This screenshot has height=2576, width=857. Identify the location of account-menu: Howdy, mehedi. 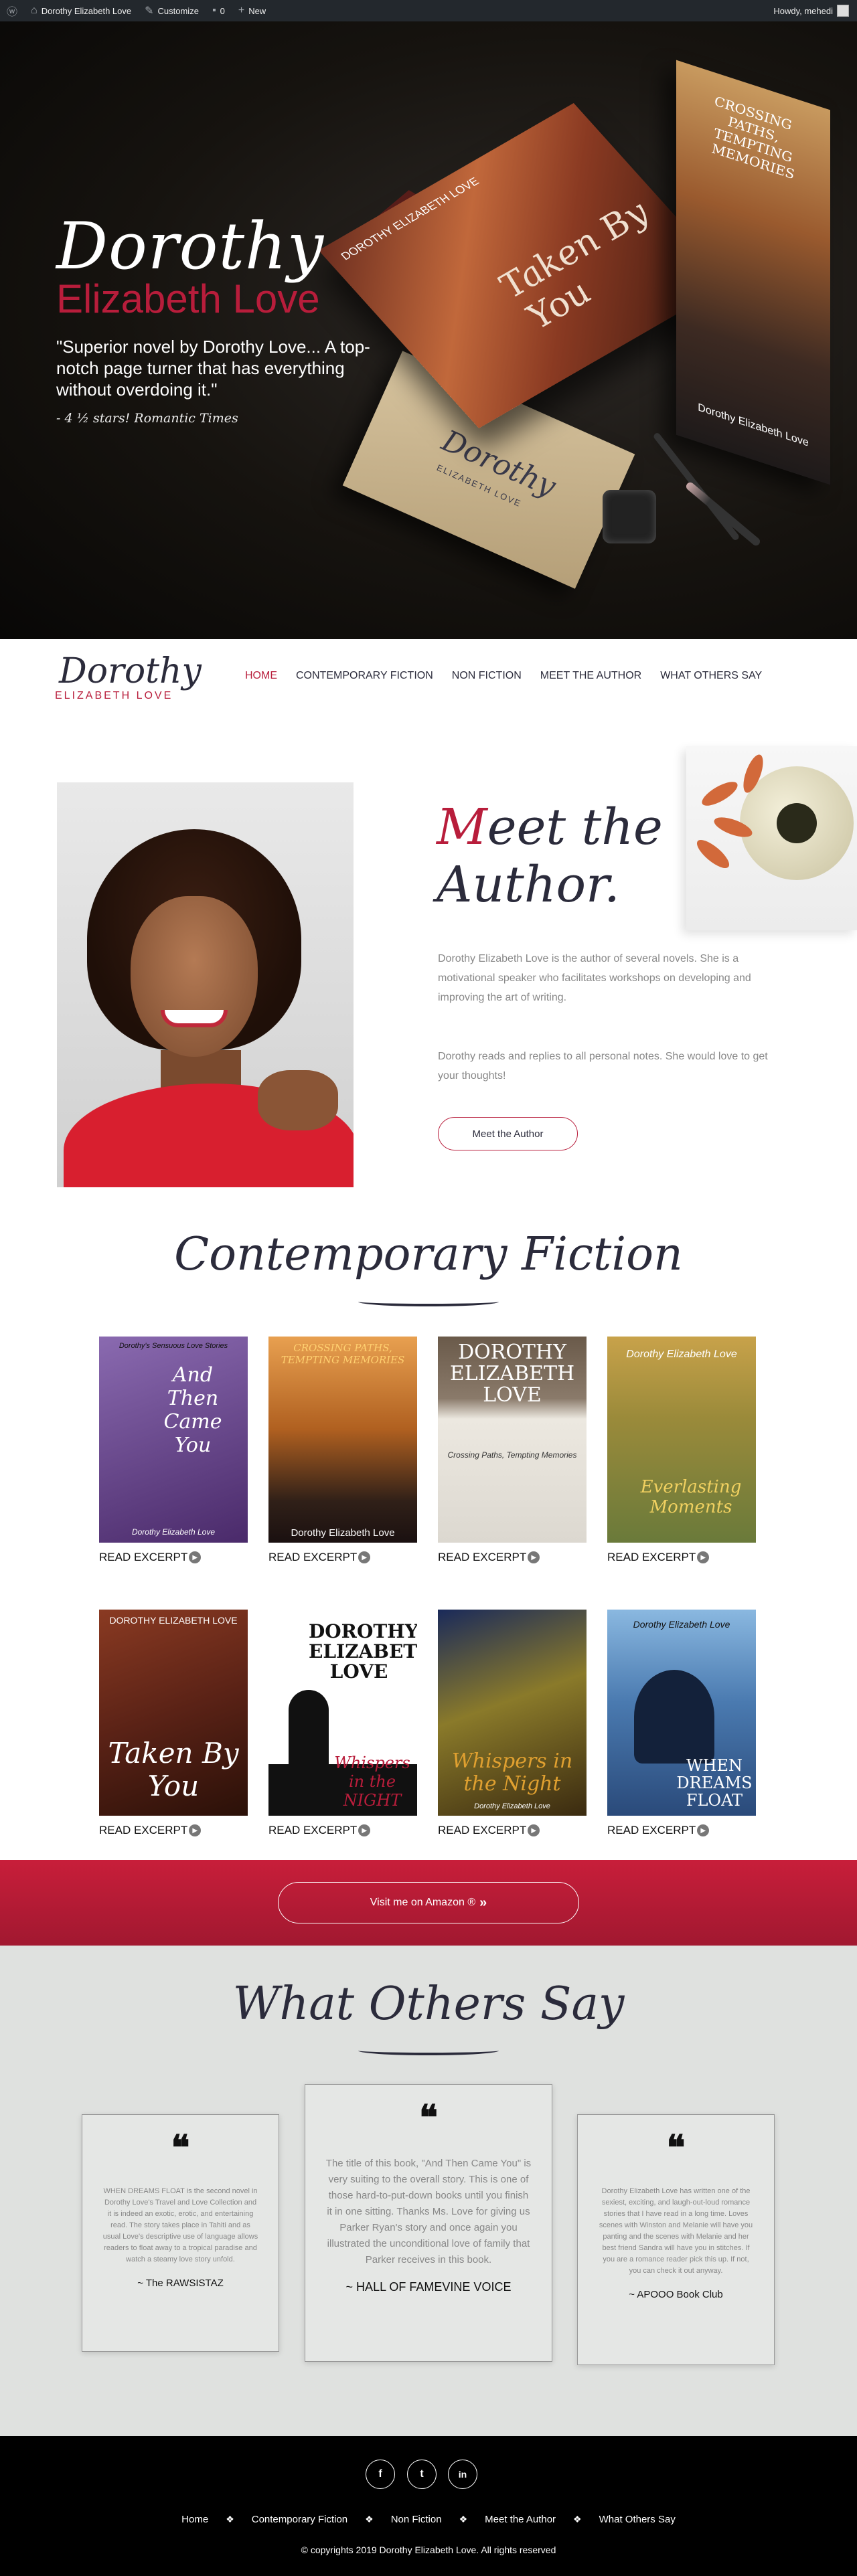
(815, 11).